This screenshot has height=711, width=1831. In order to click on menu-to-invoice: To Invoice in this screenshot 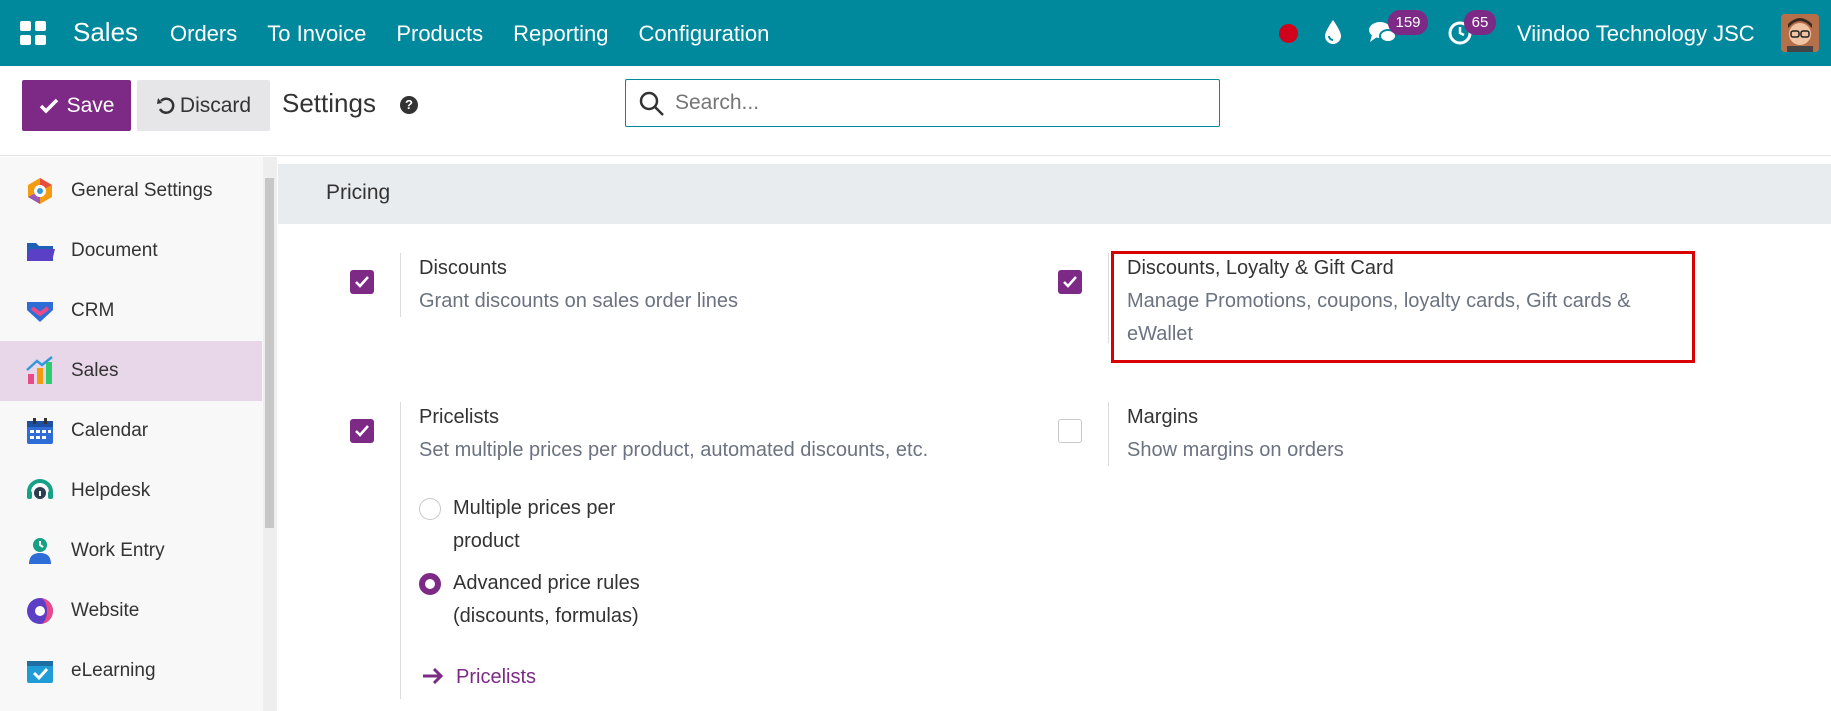, I will do `click(316, 34)`.